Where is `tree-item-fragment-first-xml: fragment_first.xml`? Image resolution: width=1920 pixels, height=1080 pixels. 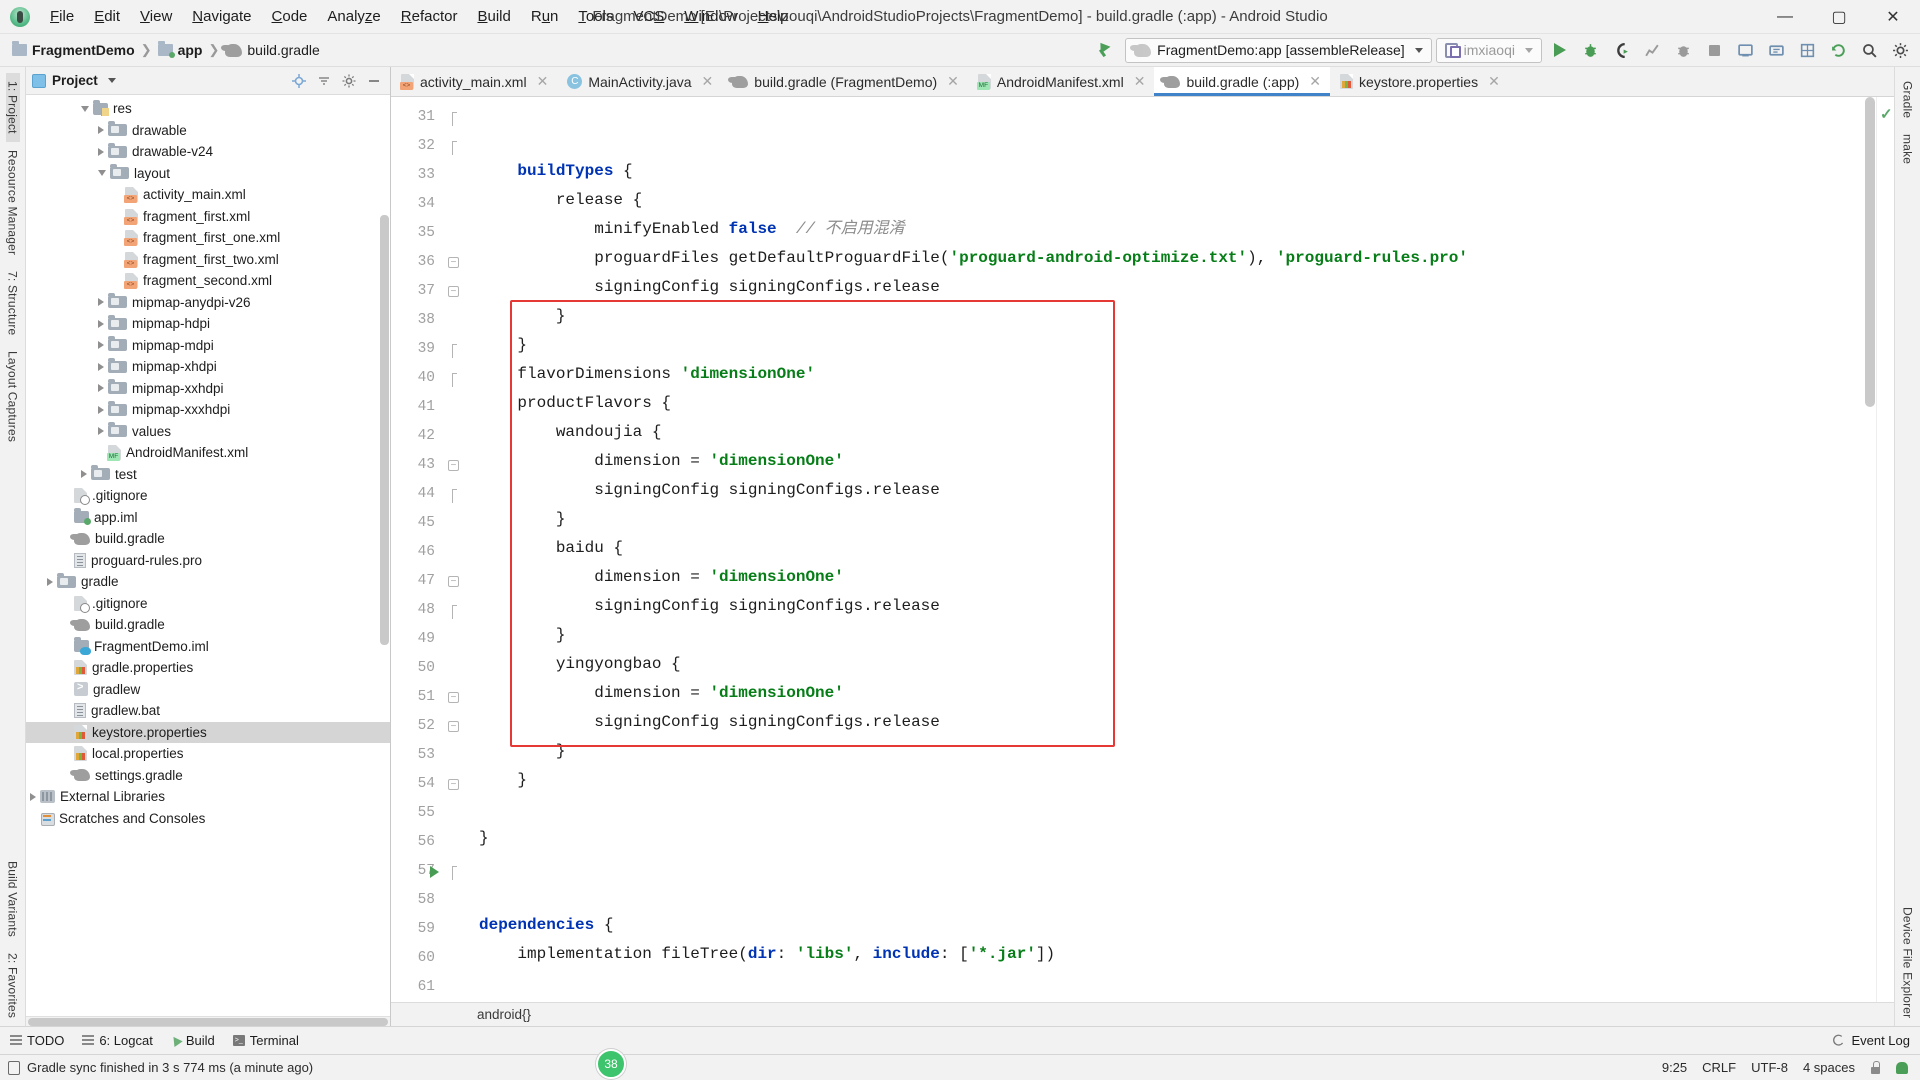 tree-item-fragment-first-xml: fragment_first.xml is located at coordinates (208, 217).